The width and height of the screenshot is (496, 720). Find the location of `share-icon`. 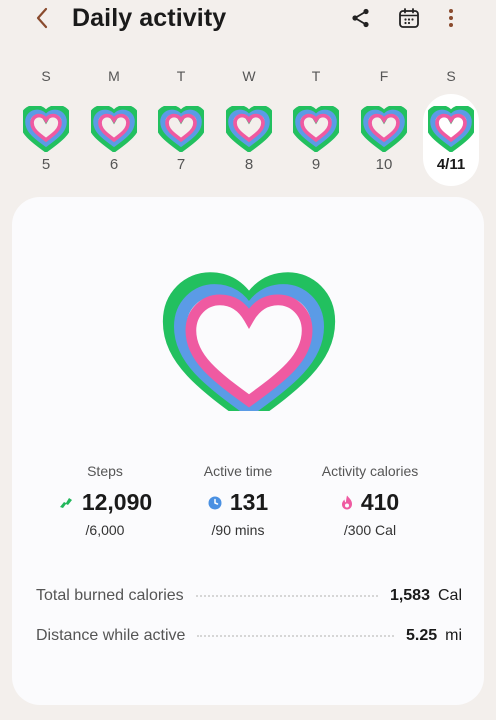

share-icon is located at coordinates (360, 18).